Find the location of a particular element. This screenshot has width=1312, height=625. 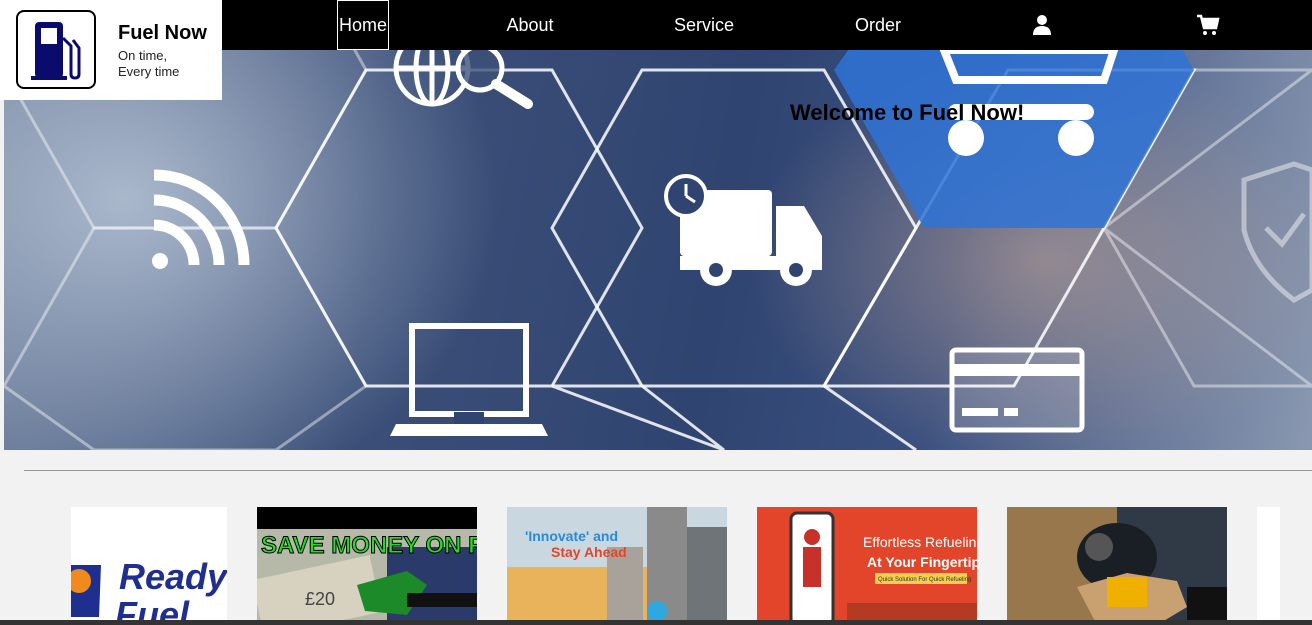

save-money-image: SAVE MONEY ON FUEL £20 is located at coordinates (367, 566).